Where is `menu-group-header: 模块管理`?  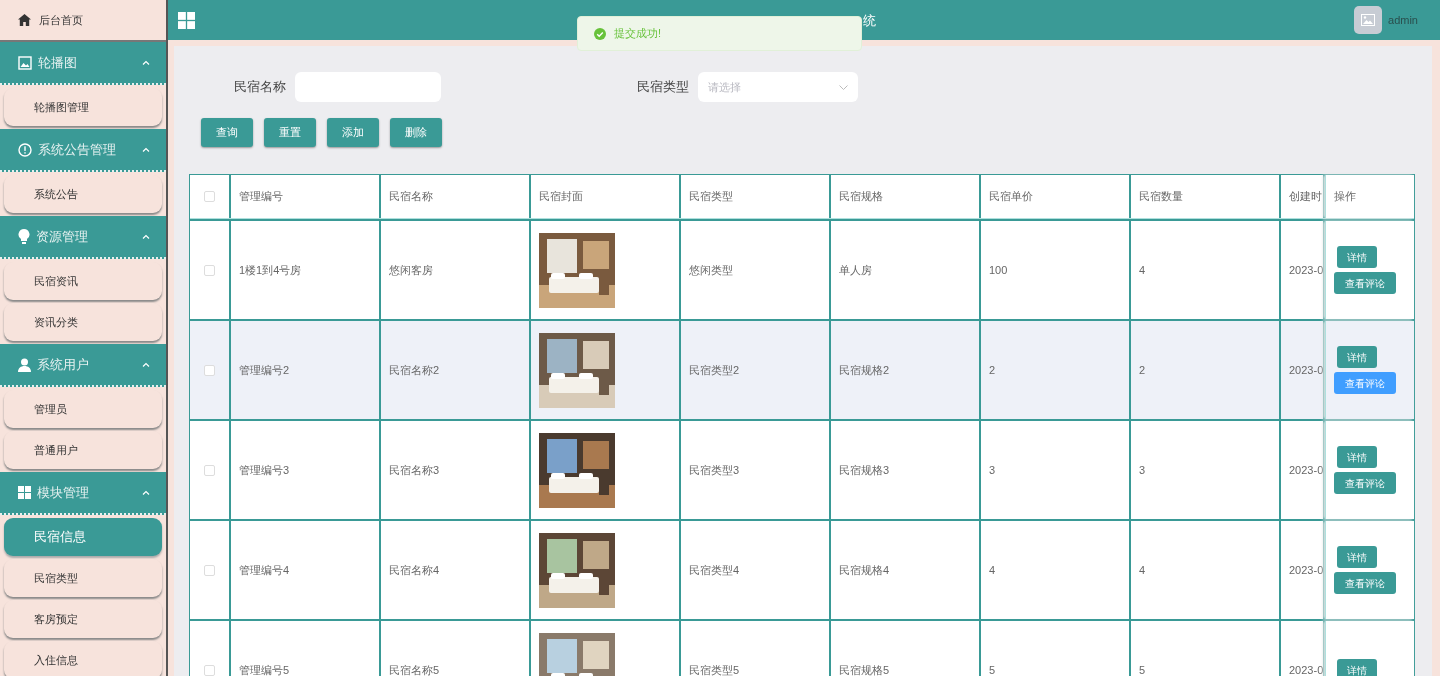
menu-group-header: 模块管理 is located at coordinates (83, 493).